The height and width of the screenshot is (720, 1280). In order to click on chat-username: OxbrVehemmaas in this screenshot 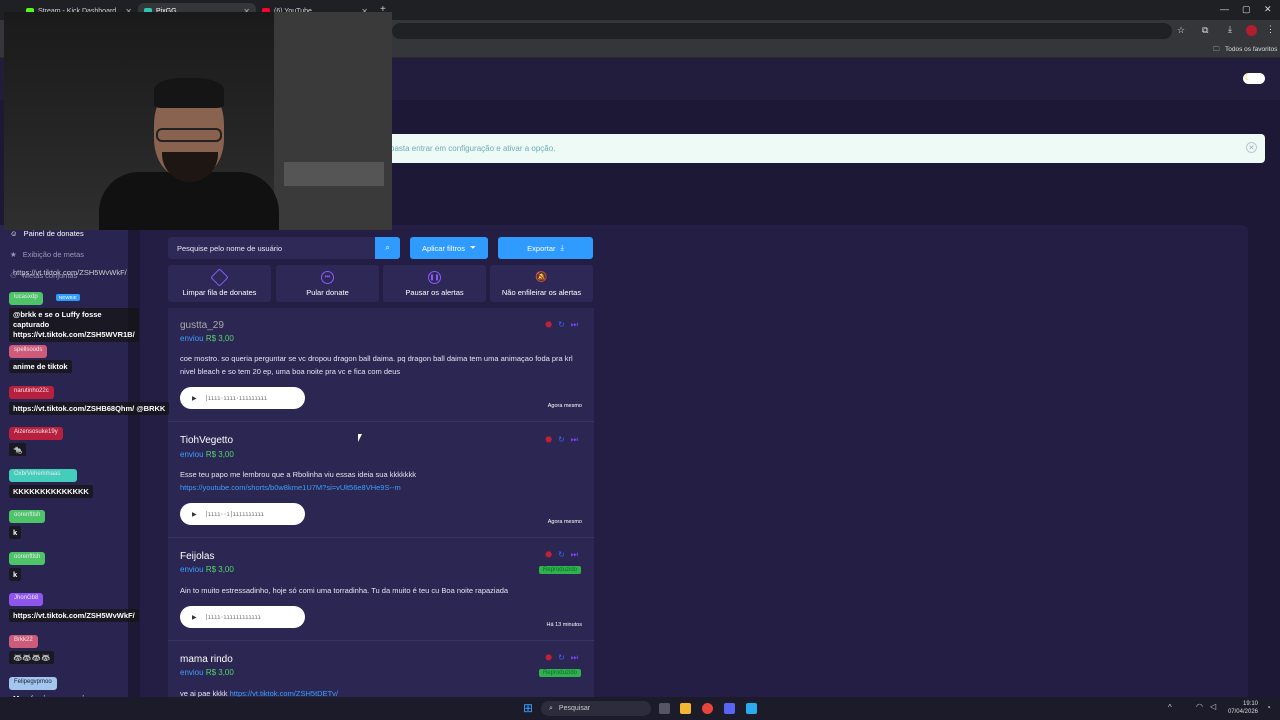, I will do `click(43, 475)`.